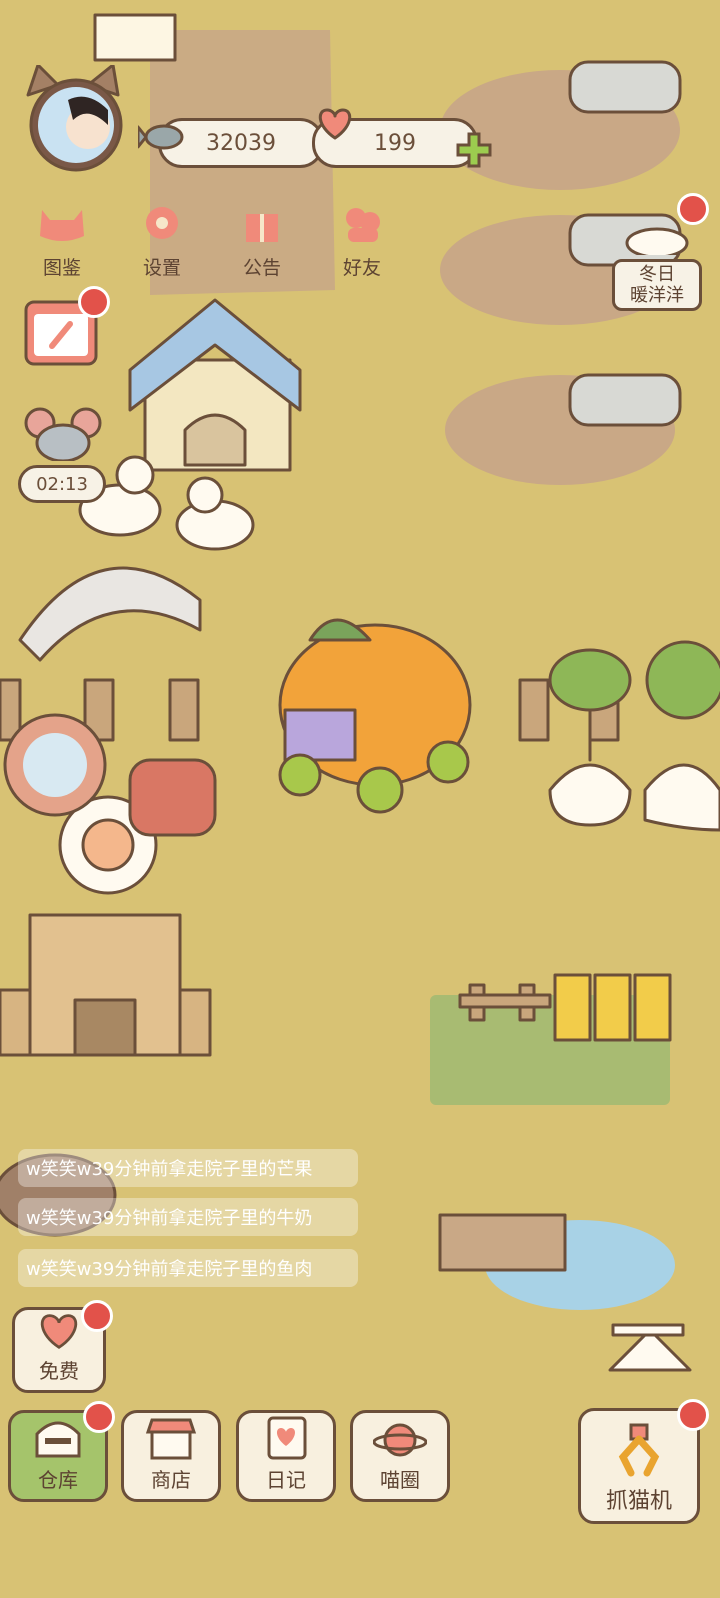 This screenshot has height=1598, width=720. I want to click on shop-icon, so click(171, 1439).